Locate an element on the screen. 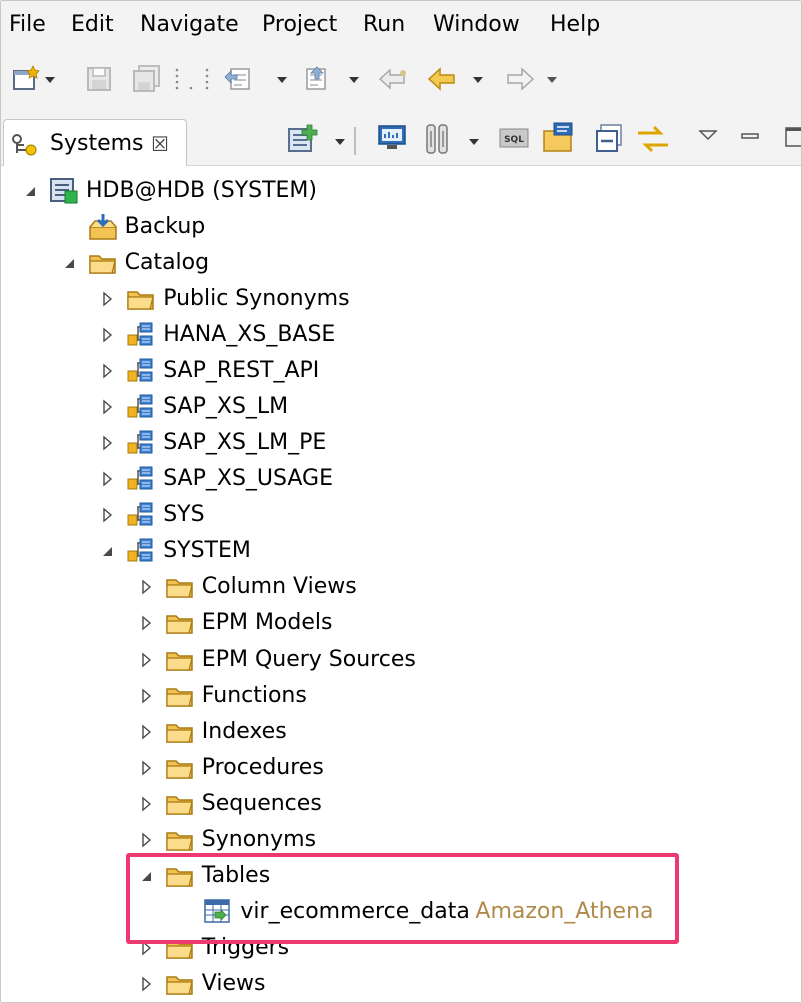 The width and height of the screenshot is (802, 1003). tree-node-column-views: Column Views is located at coordinates (401, 587).